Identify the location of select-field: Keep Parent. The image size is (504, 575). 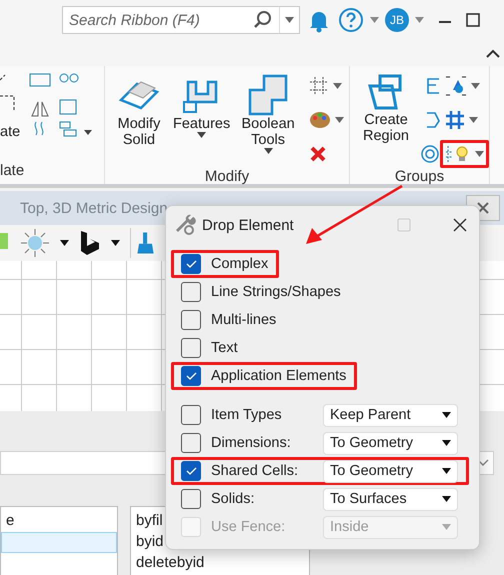
(390, 415).